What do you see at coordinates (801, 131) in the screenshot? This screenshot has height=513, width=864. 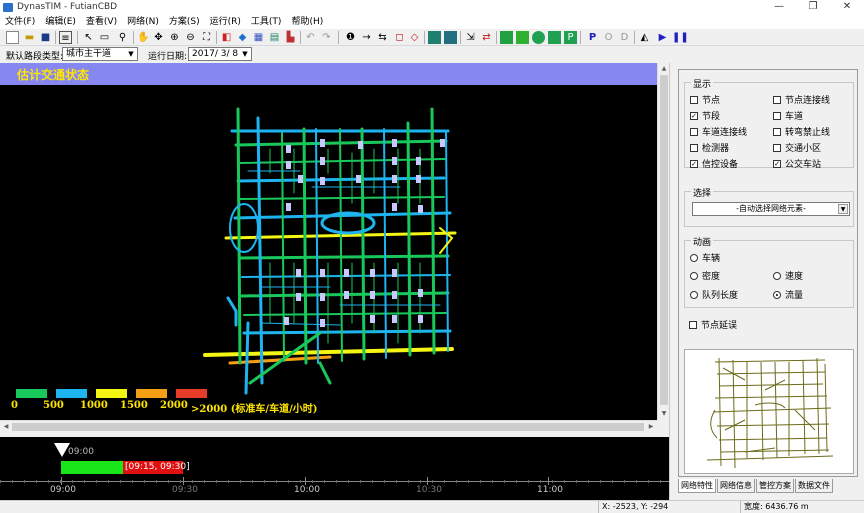 I see `checkbox-turn-ban: 转弯禁止线` at bounding box center [801, 131].